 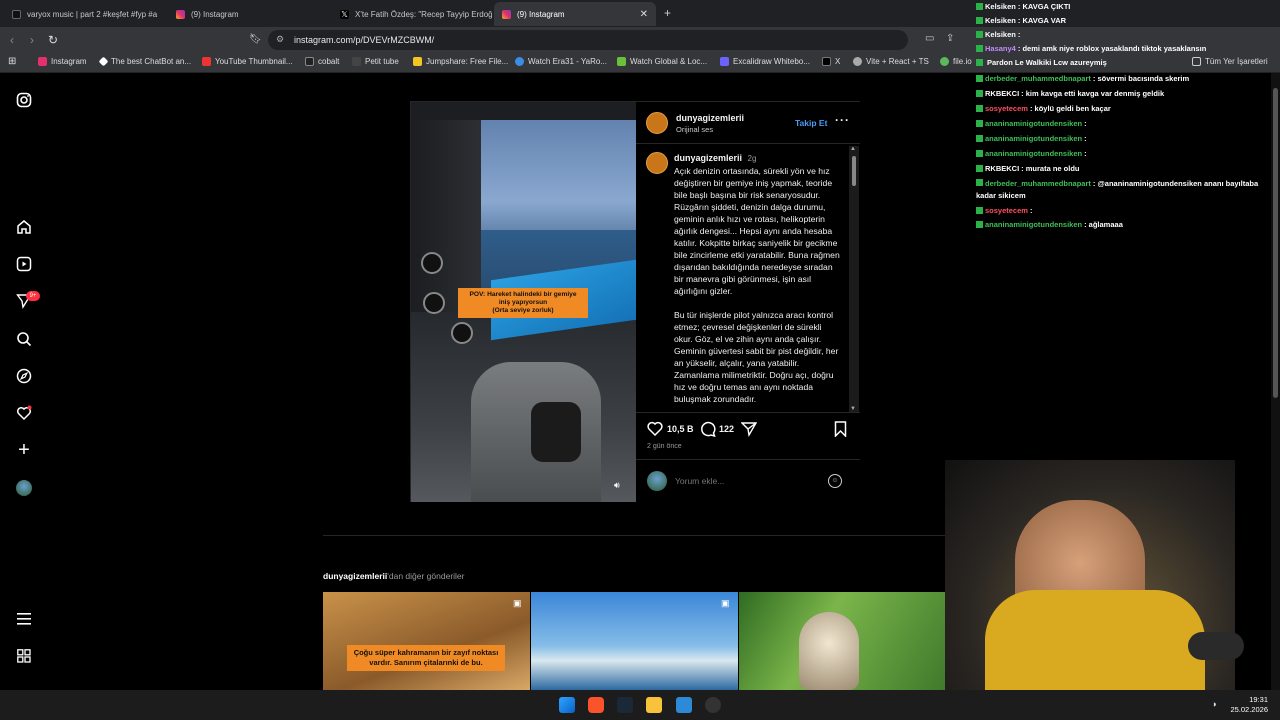 I want to click on chat-text: : murata ne oldu, so click(x=1050, y=168).